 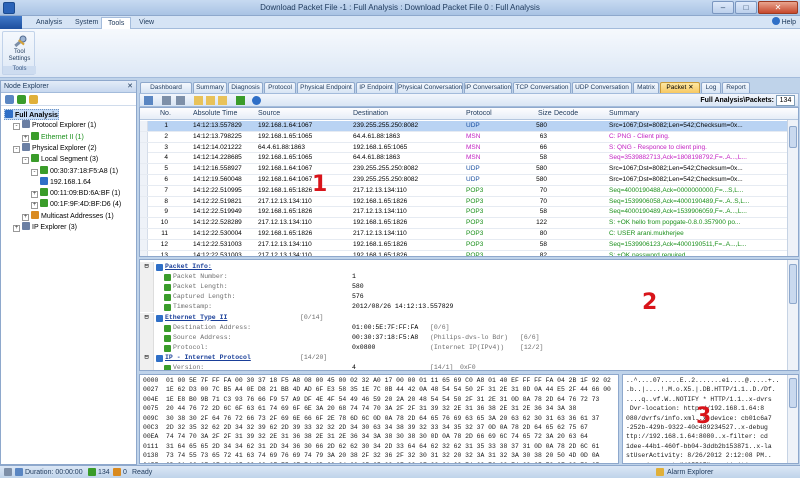 I want to click on tree-node: Full Analysis, so click(x=31, y=114).